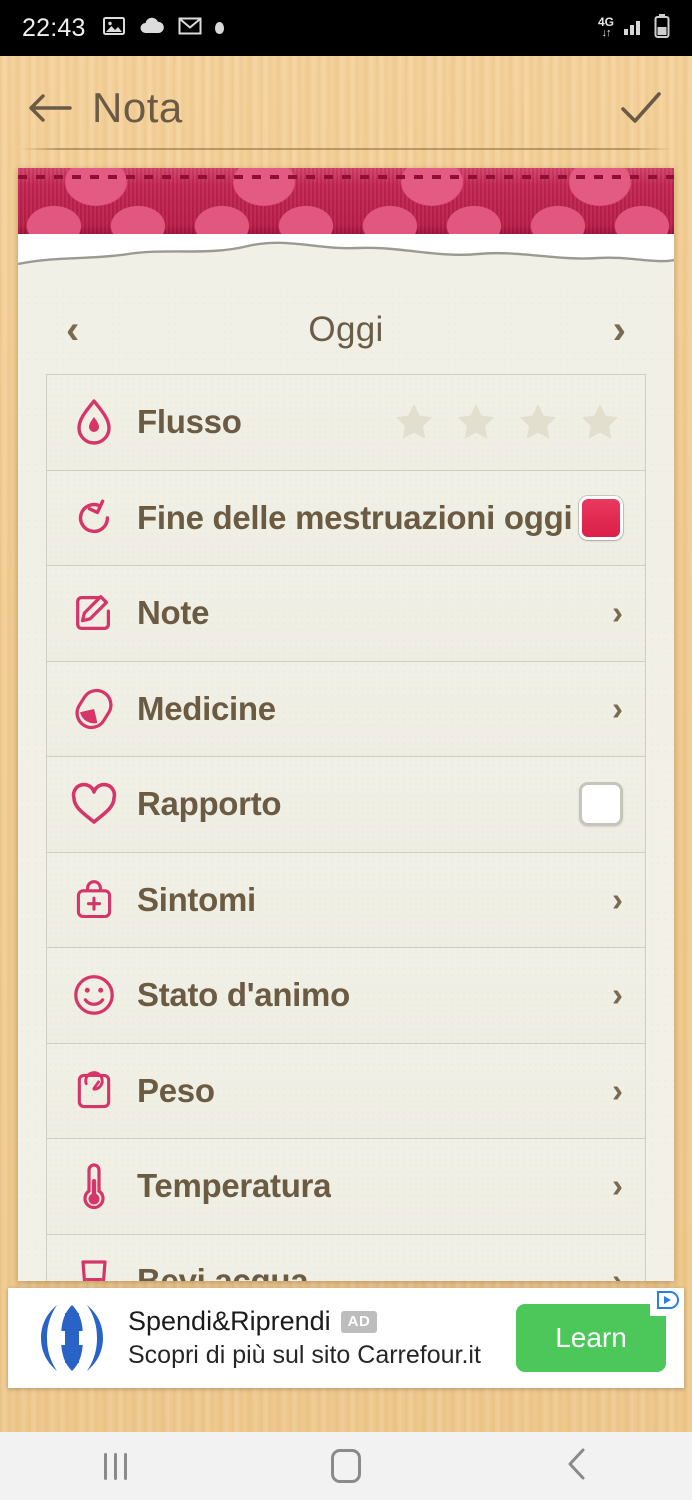 The image size is (692, 1500). What do you see at coordinates (152, 28) in the screenshot?
I see `cloud-icon` at bounding box center [152, 28].